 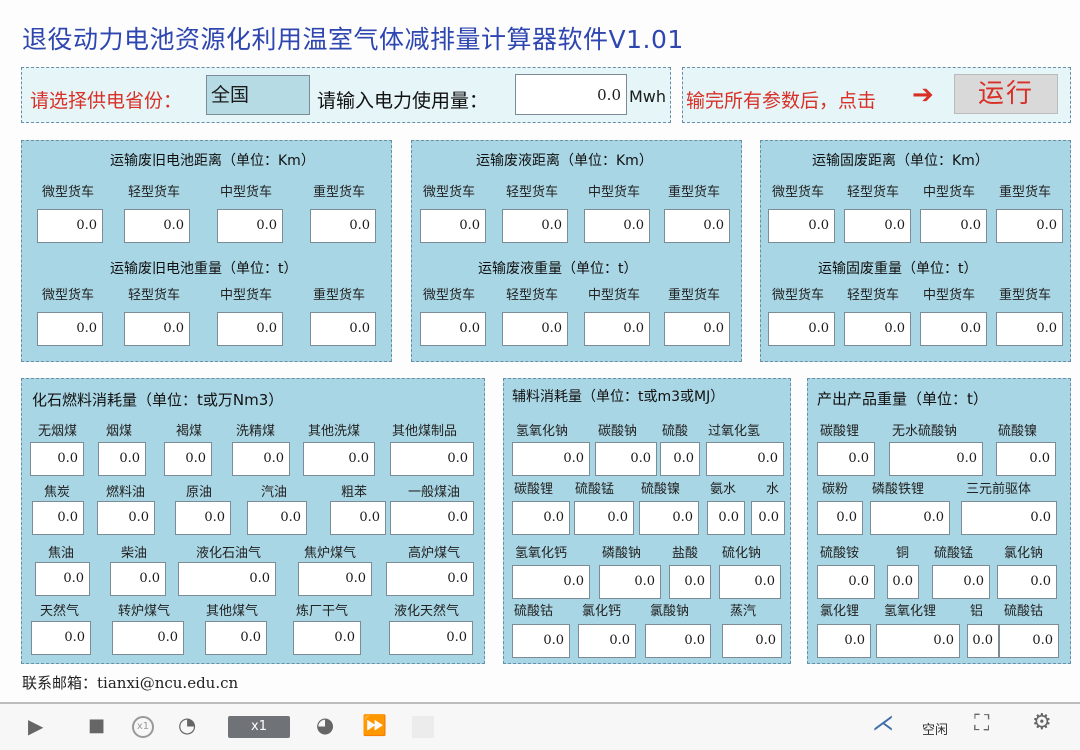 What do you see at coordinates (143, 727) in the screenshot?
I see `step-icon: x1` at bounding box center [143, 727].